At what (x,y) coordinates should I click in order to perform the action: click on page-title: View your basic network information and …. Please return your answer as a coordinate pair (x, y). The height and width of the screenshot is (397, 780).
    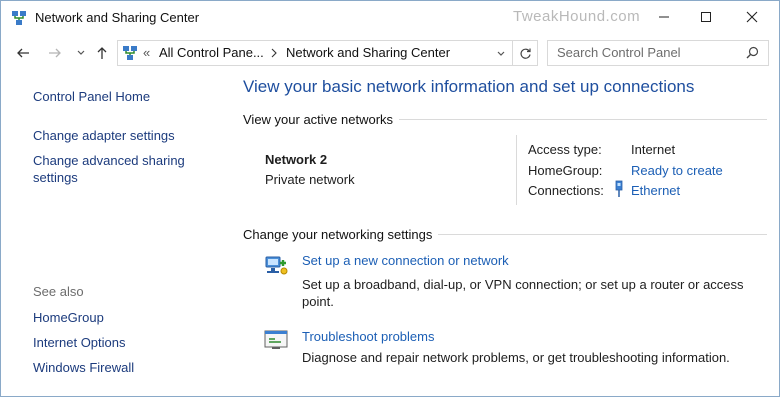
    Looking at the image, I should click on (469, 86).